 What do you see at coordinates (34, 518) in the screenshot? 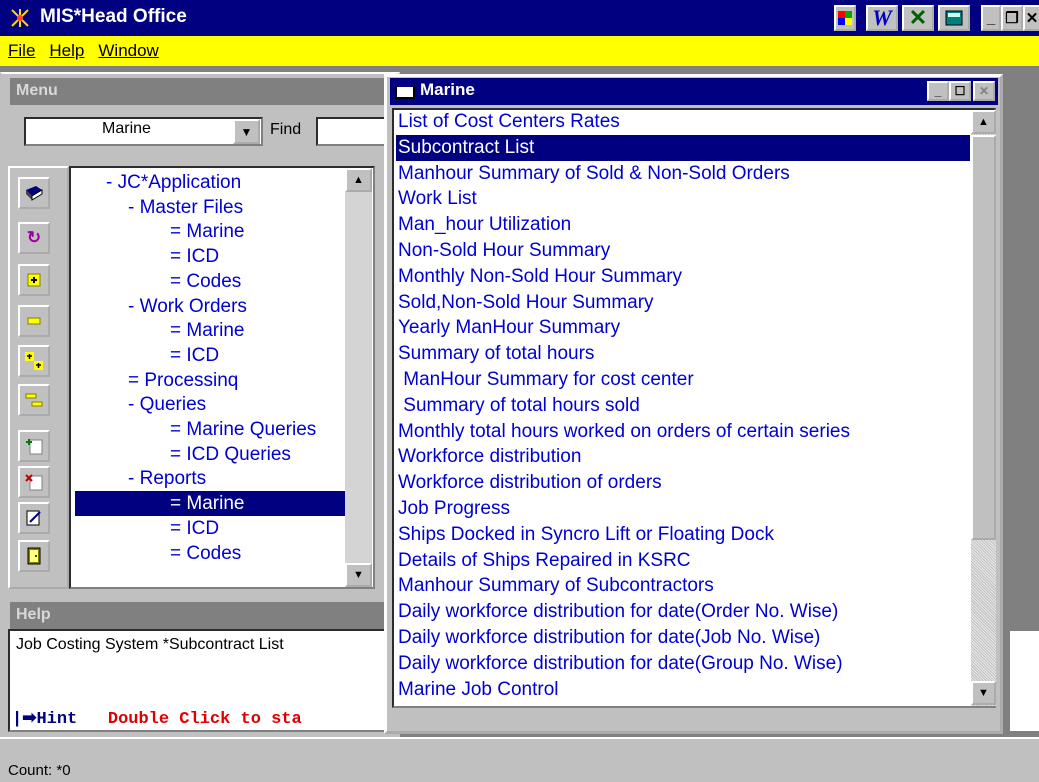
I see `edit-record-icon` at bounding box center [34, 518].